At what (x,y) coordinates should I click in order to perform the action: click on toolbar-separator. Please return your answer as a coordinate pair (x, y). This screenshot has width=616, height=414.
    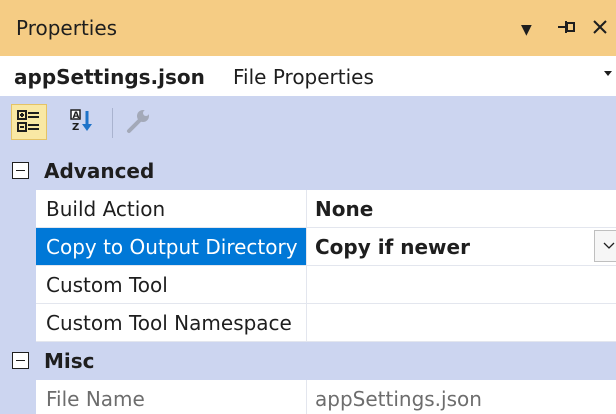
    Looking at the image, I should click on (112, 123).